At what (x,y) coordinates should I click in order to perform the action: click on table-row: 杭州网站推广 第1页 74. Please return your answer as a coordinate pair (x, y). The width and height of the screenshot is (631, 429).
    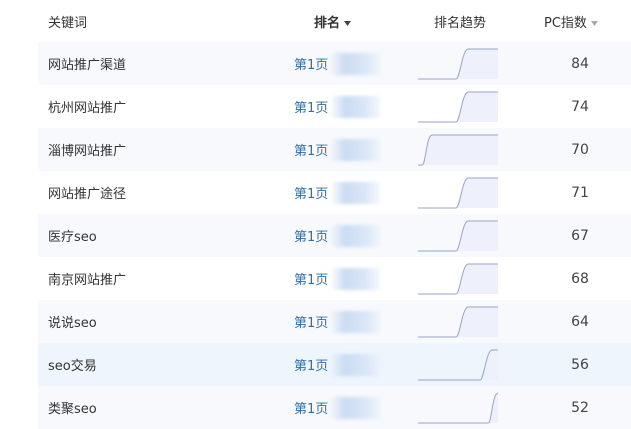
    Looking at the image, I should click on (334, 106).